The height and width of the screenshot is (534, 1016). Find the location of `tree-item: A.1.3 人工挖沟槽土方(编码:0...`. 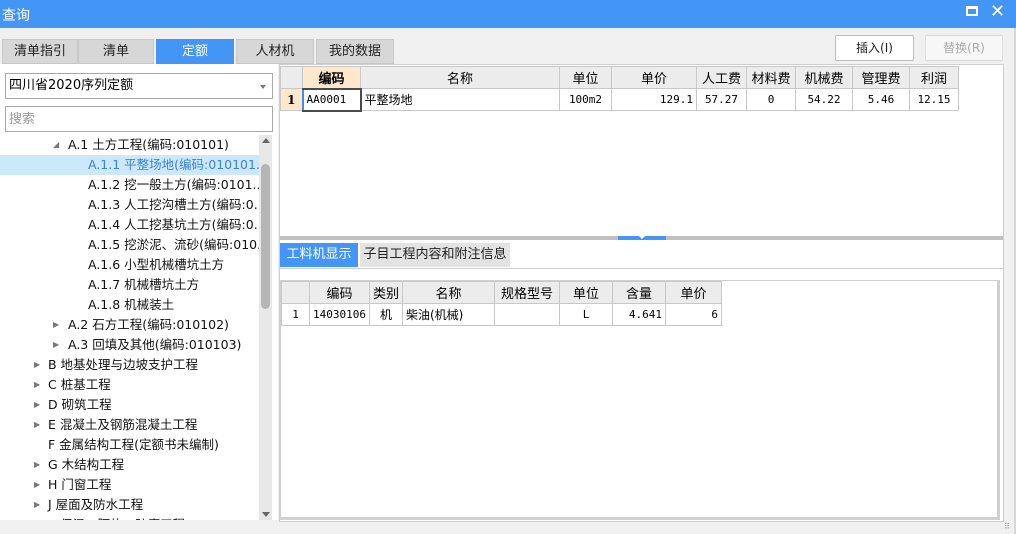

tree-item: A.1.3 人工挖沟槽土方(编码:0... is located at coordinates (130, 205).